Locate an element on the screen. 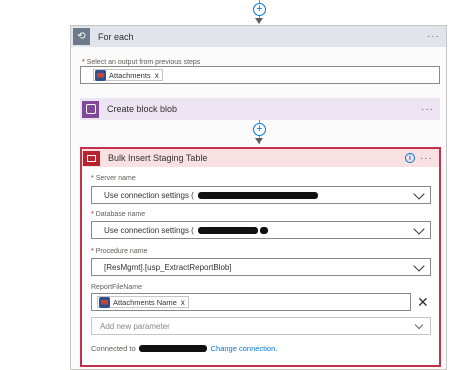 Image resolution: width=474 pixels, height=370 pixels. info-icon: i is located at coordinates (410, 158).